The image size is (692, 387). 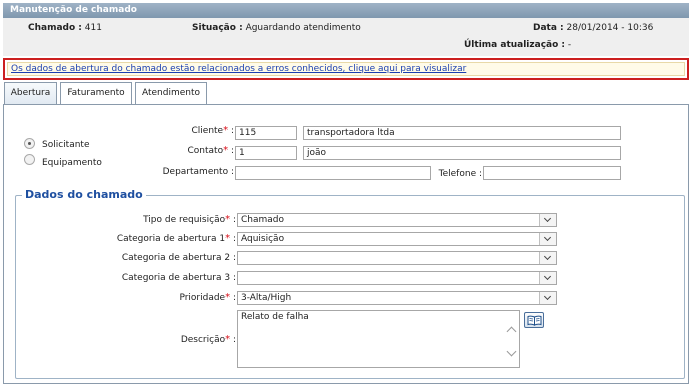 What do you see at coordinates (397, 258) in the screenshot?
I see `cat2-select` at bounding box center [397, 258].